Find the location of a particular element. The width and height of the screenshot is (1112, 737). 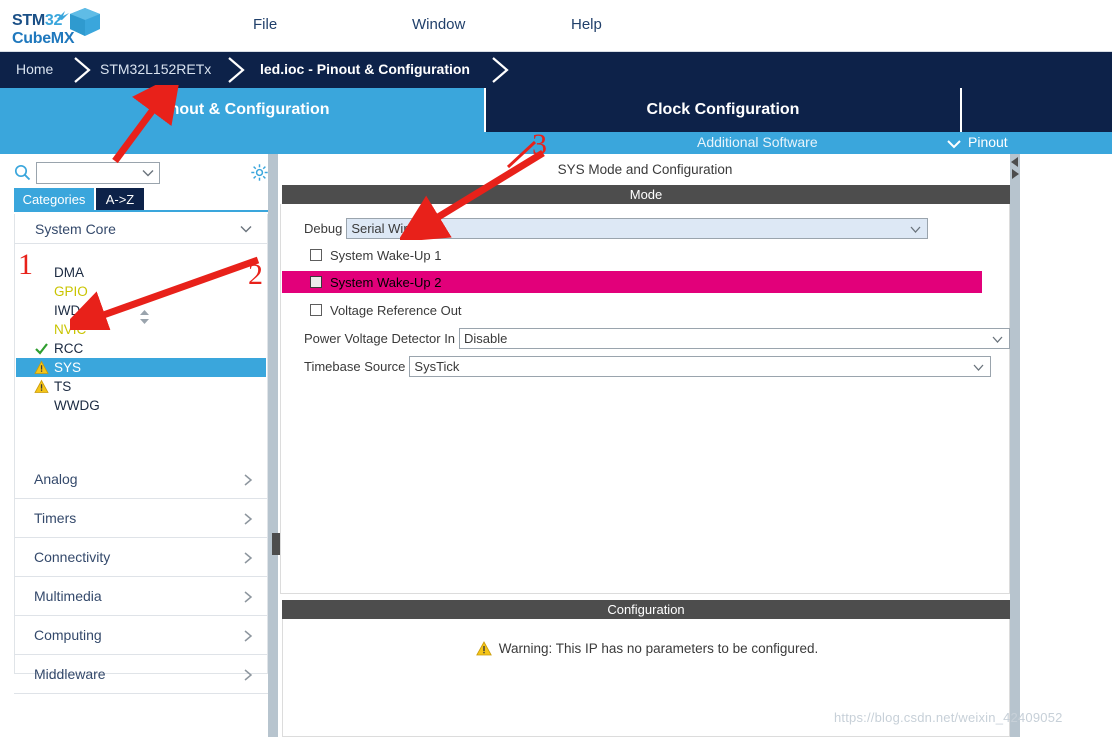

category-item-computing: Computing is located at coordinates (141, 635).